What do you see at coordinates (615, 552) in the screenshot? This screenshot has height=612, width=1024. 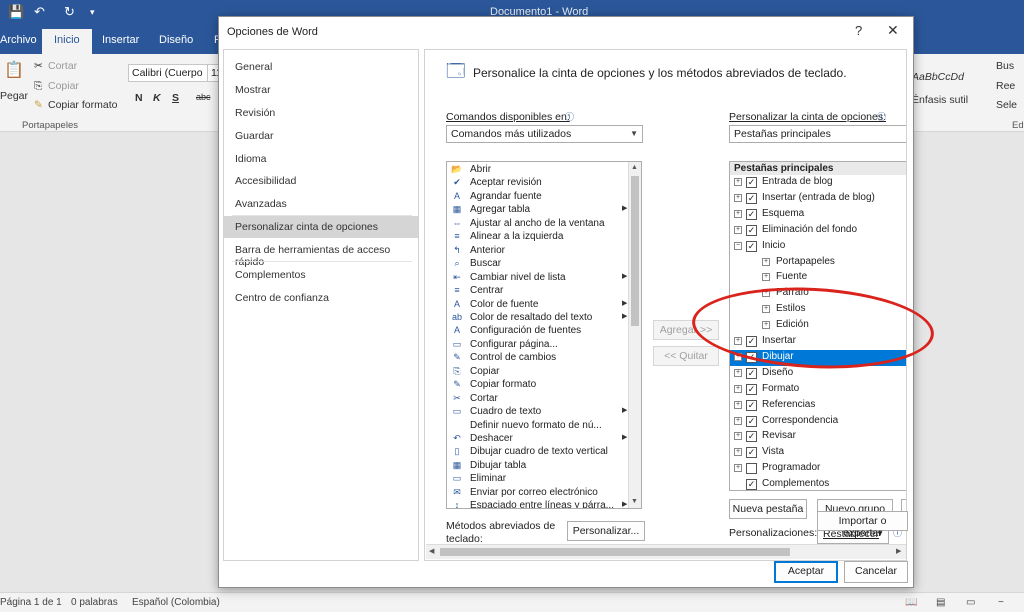 I see `horizontal-scroll-thumb` at bounding box center [615, 552].